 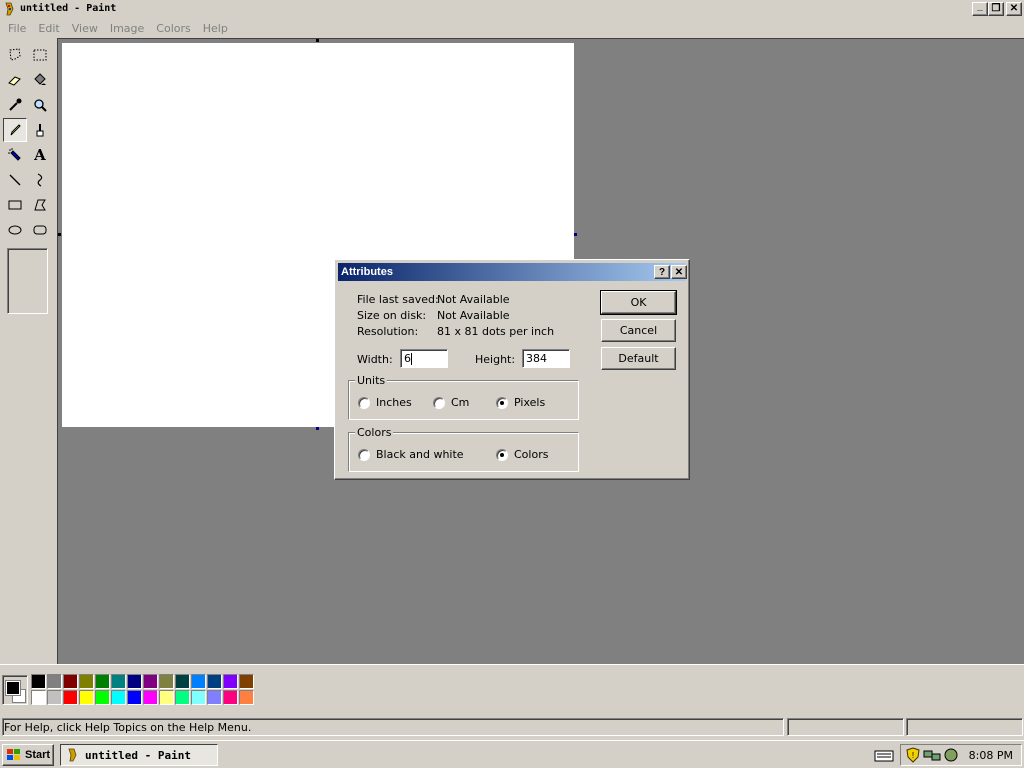 What do you see at coordinates (215, 28) in the screenshot?
I see `menu-help: Help` at bounding box center [215, 28].